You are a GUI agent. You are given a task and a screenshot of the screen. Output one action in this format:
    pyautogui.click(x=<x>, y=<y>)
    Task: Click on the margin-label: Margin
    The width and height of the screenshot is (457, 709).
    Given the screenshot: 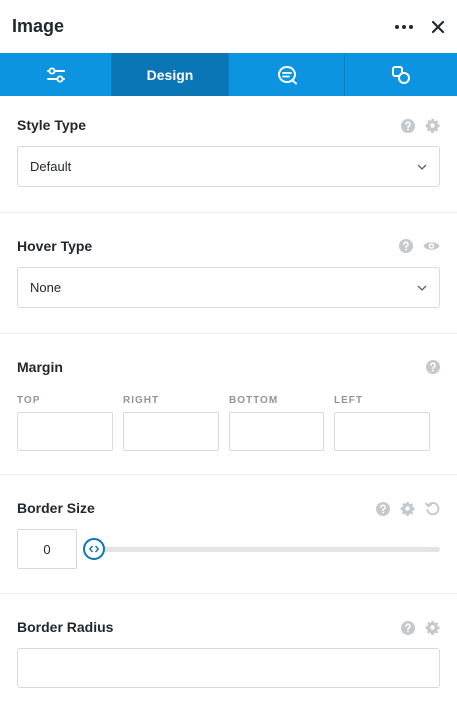 What is the action you would take?
    pyautogui.click(x=40, y=367)
    